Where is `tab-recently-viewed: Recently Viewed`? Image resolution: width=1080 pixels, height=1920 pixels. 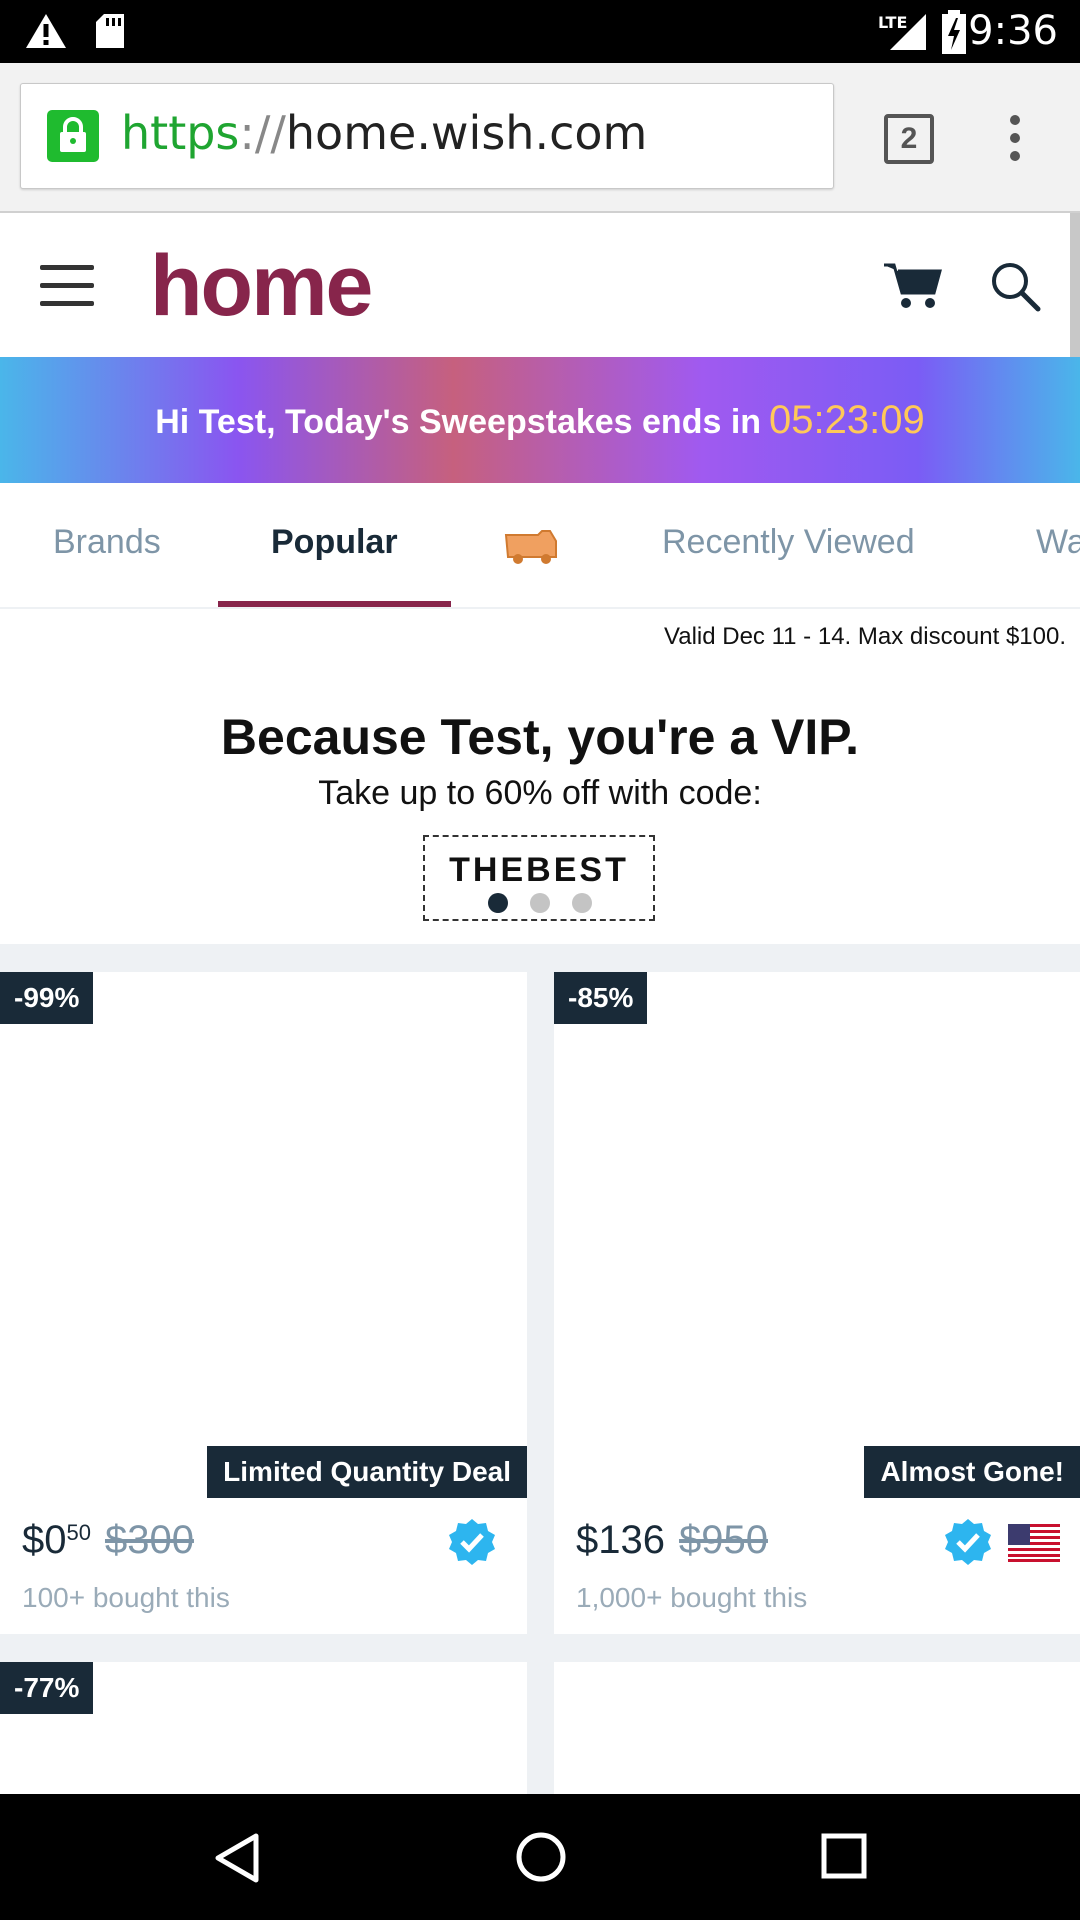
tab-recently-viewed: Recently Viewed is located at coordinates (788, 542).